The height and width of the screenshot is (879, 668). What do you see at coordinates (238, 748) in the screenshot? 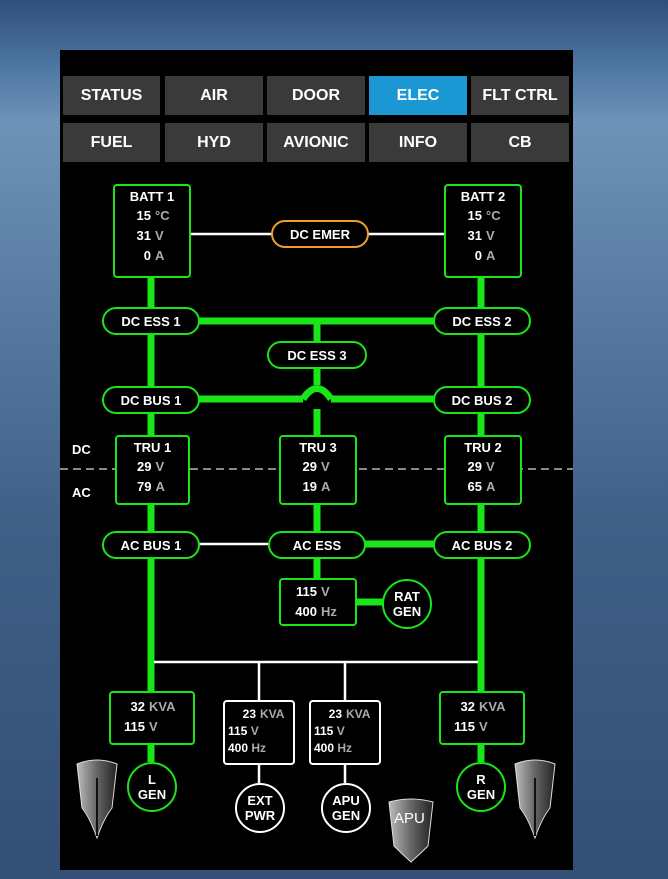
I see `ext-freq: 400` at bounding box center [238, 748].